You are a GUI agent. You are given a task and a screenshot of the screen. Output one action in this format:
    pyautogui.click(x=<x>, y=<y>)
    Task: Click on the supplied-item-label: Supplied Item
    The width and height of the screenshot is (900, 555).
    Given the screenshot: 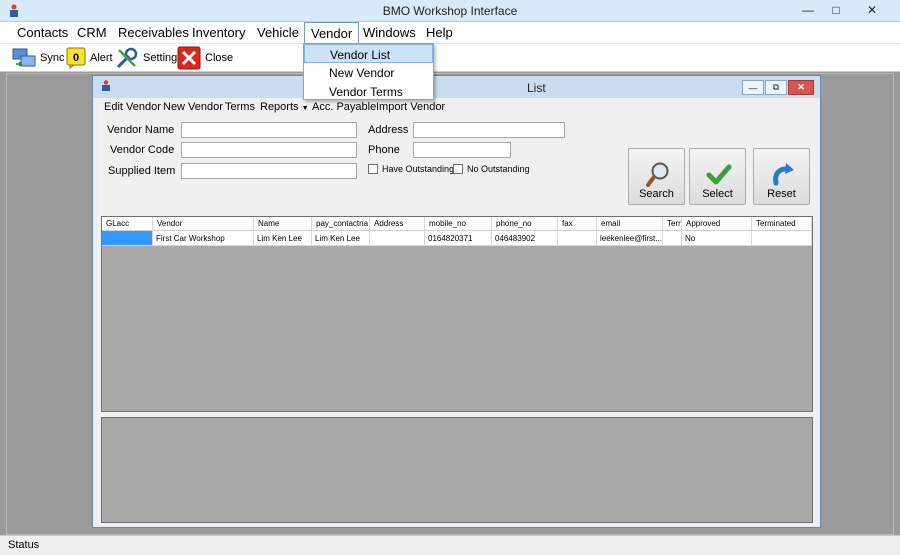 What is the action you would take?
    pyautogui.click(x=142, y=171)
    